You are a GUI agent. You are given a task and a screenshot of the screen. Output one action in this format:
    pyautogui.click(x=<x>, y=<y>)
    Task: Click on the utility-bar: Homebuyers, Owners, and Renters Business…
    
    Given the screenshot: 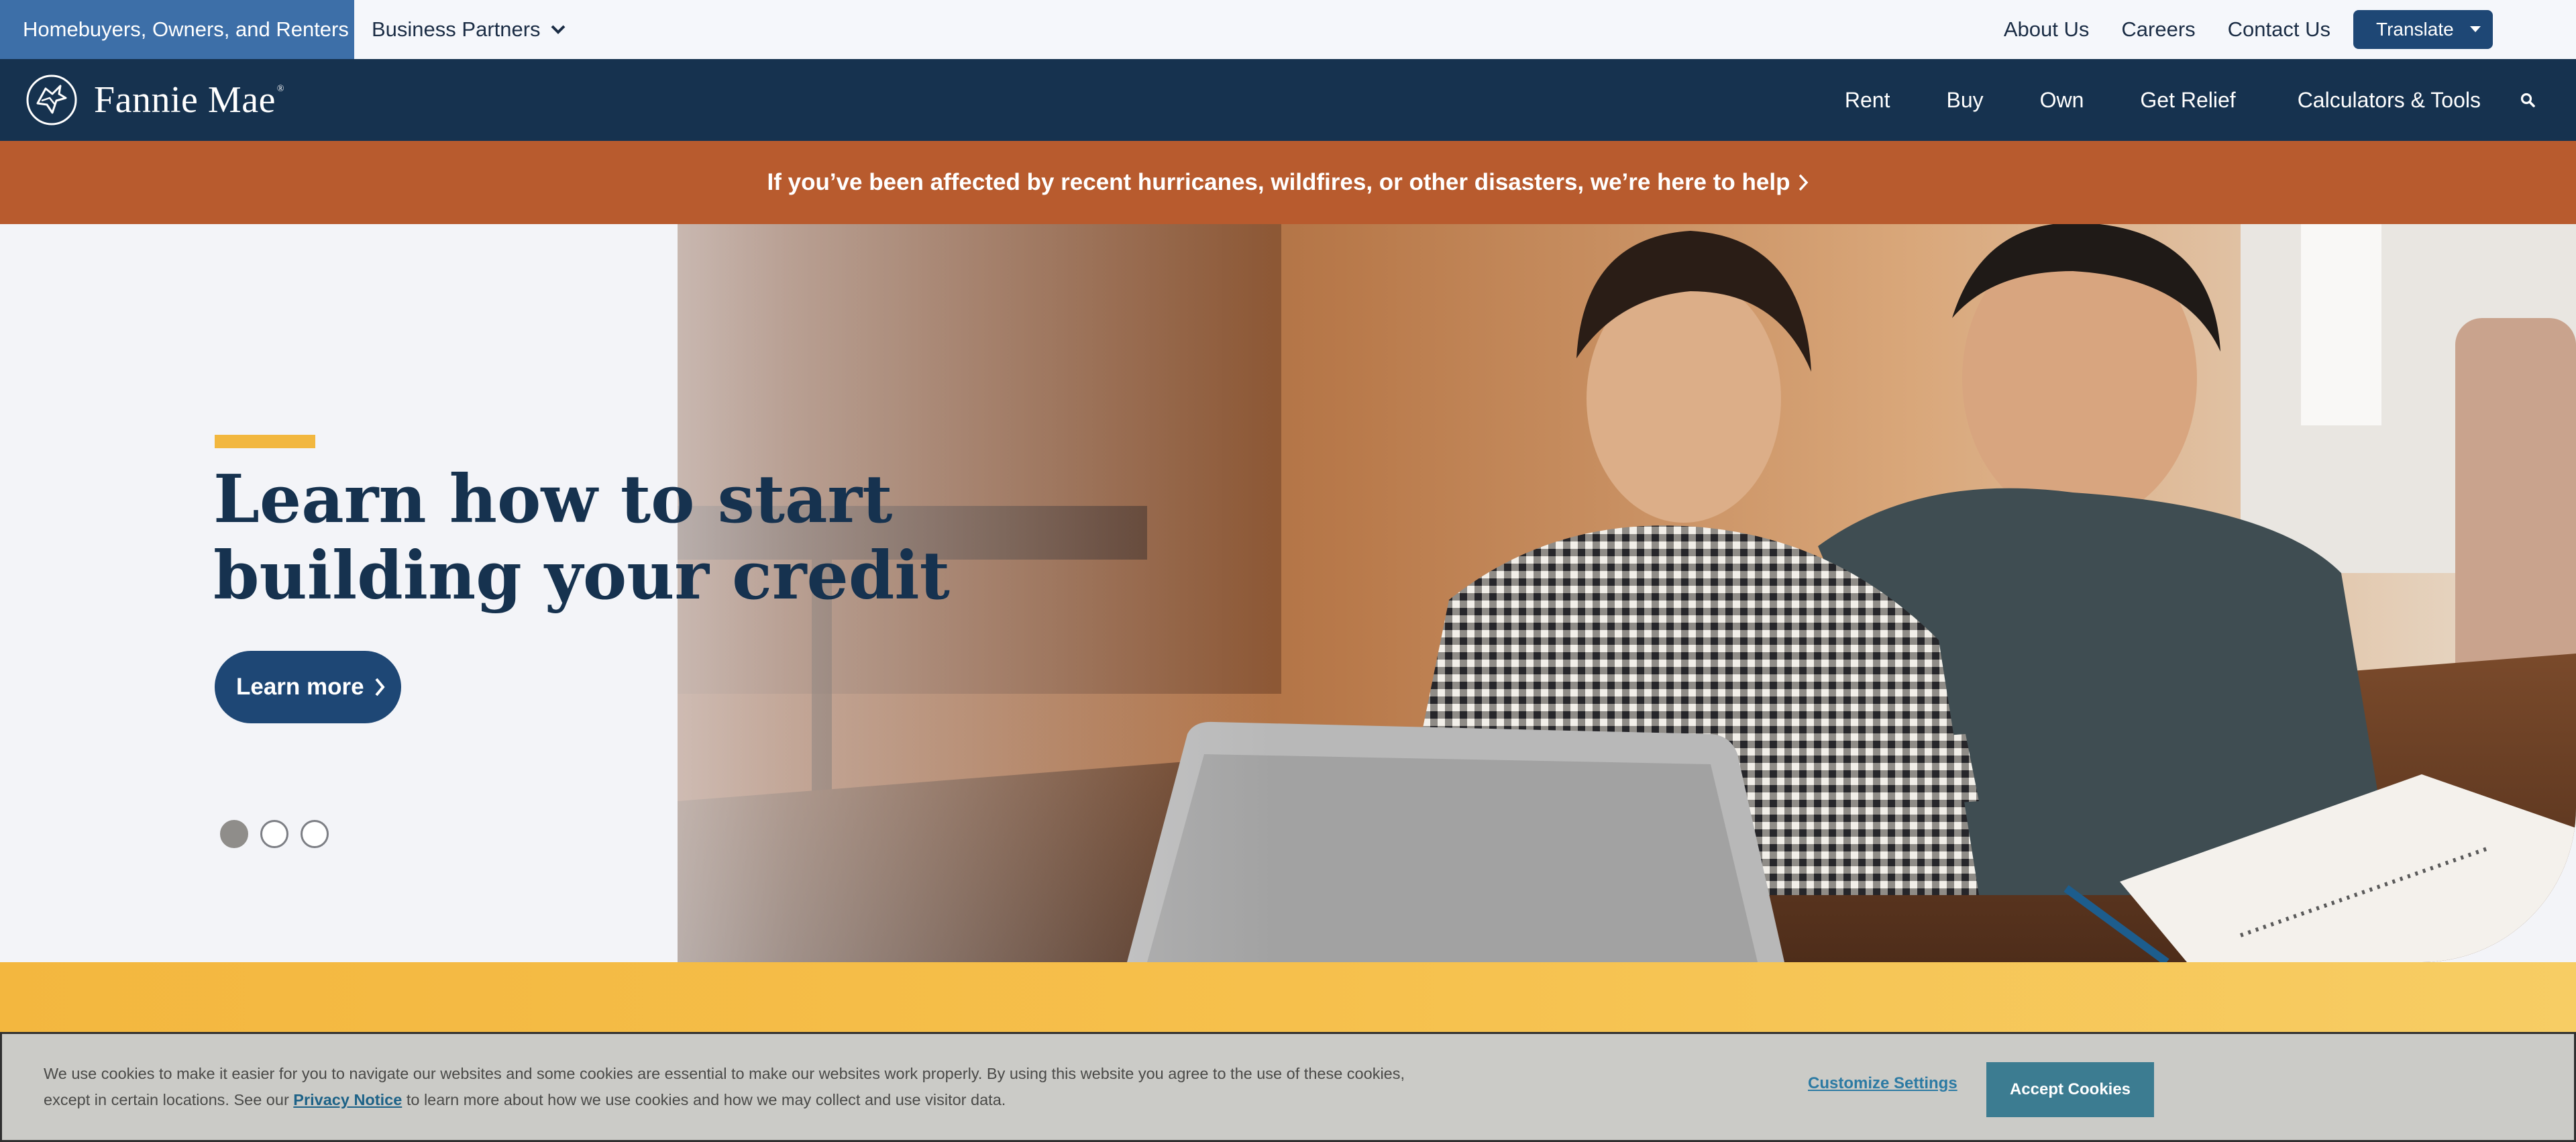 What is the action you would take?
    pyautogui.click(x=1288, y=30)
    